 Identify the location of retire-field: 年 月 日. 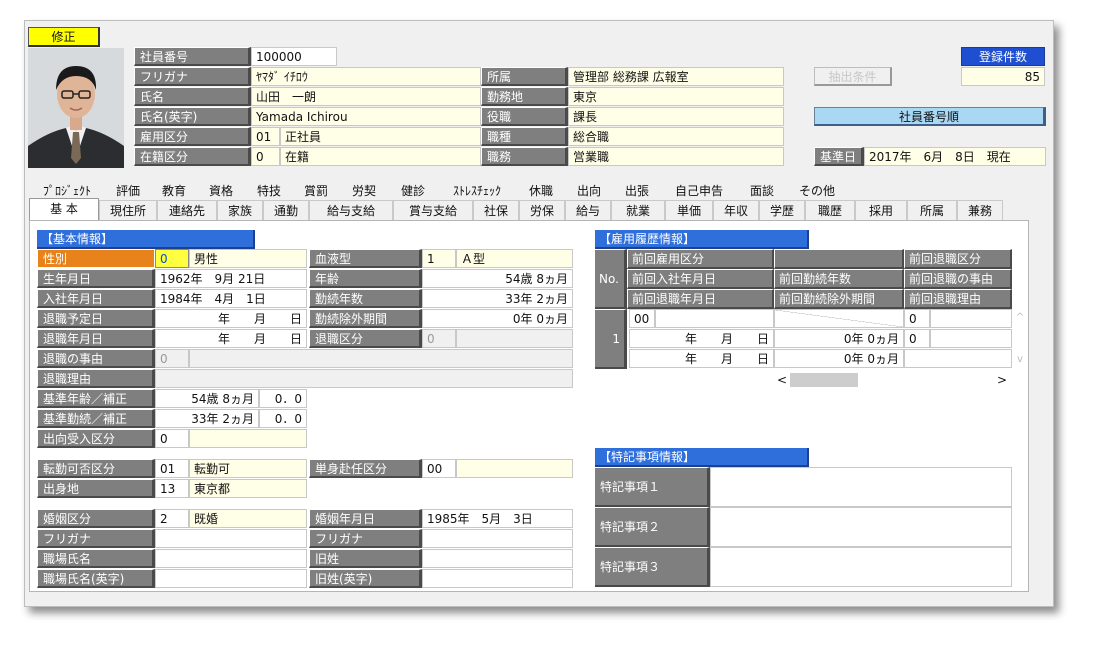
(231, 338).